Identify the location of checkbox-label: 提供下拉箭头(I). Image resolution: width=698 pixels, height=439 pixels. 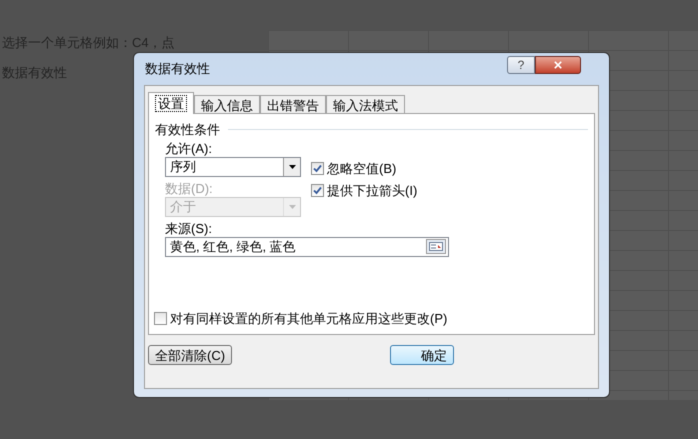
(372, 191).